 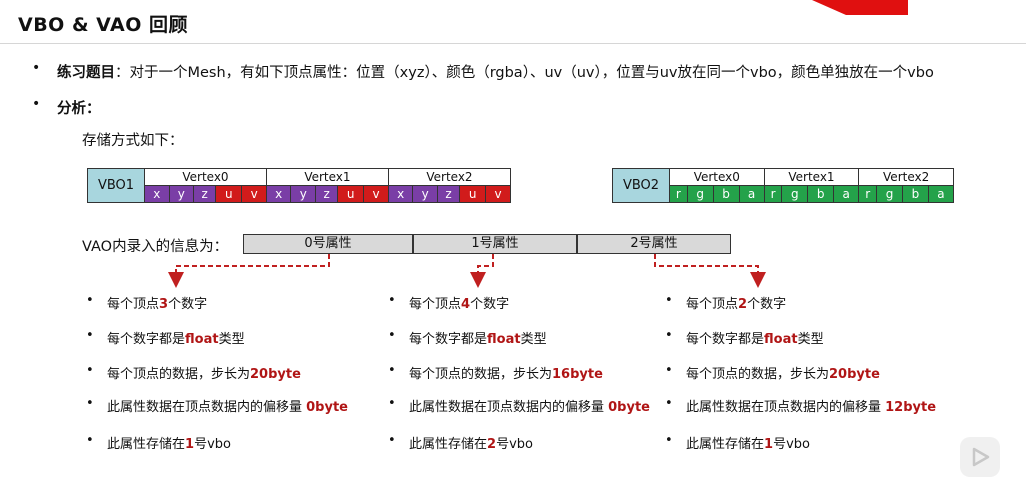 What do you see at coordinates (641, 185) in the screenshot?
I see `vbo2-label: VBO2` at bounding box center [641, 185].